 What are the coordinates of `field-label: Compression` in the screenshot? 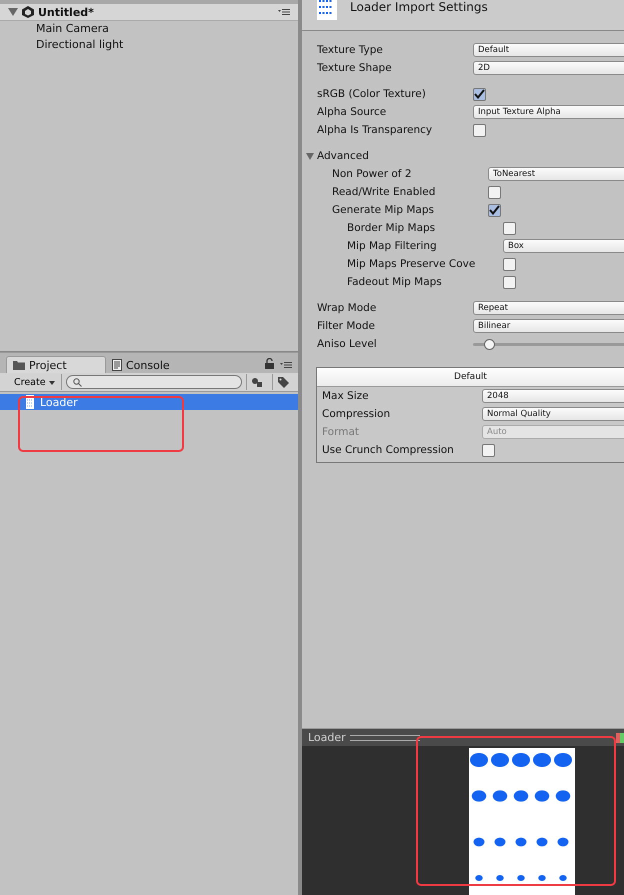 It's located at (357, 414).